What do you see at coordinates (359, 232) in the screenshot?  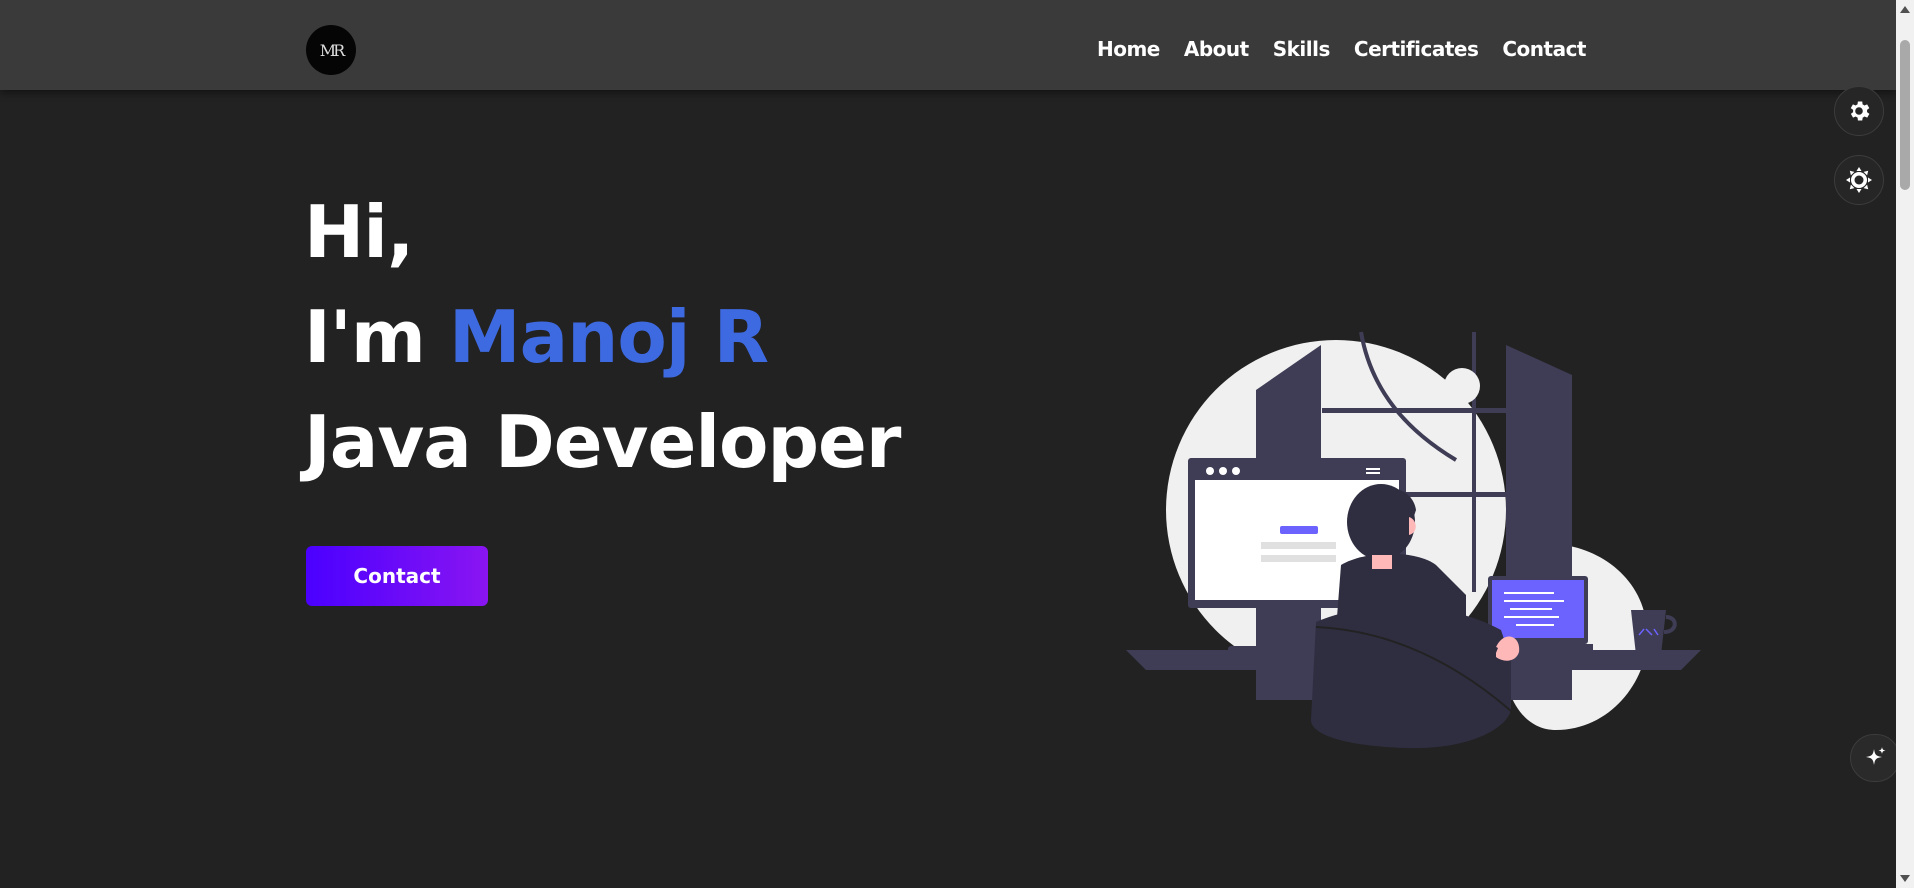 I see `hero-greeting: Hi,` at bounding box center [359, 232].